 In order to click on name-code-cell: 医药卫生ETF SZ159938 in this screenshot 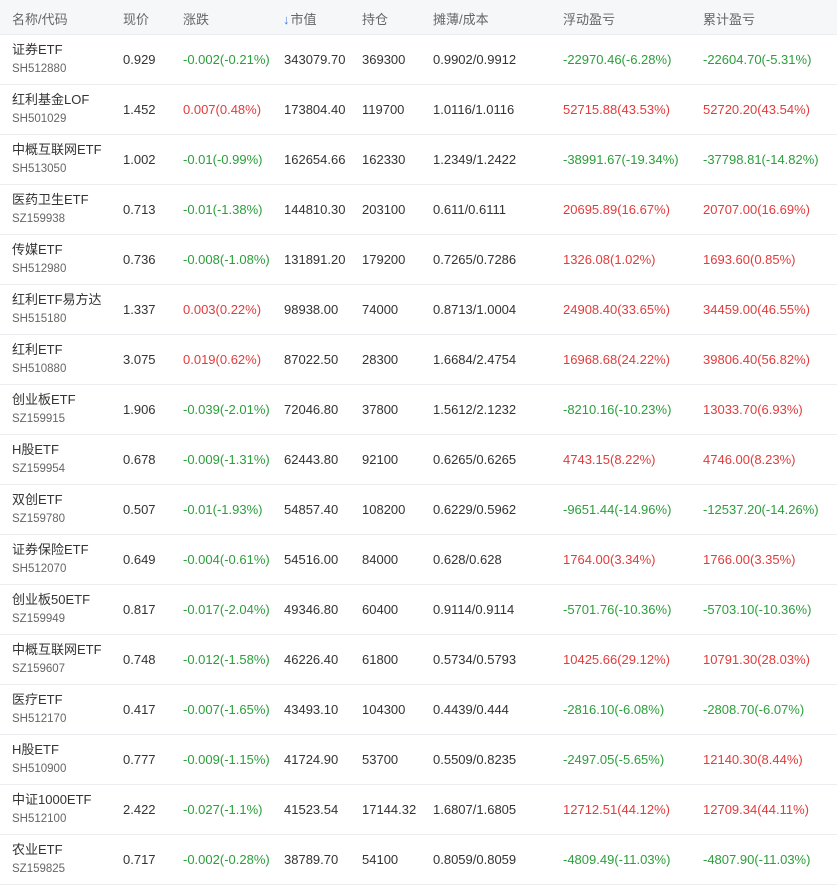, I will do `click(50, 209)`.